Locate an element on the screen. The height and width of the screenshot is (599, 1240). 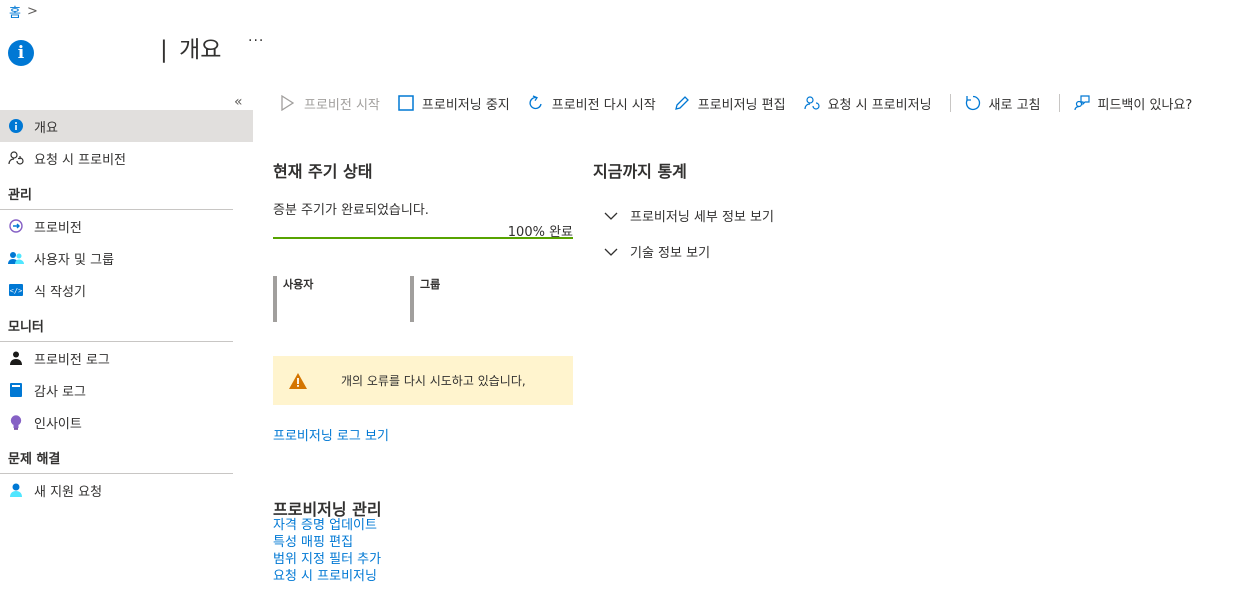
provisioning-details-label: 프로비저닝 세부 정보 보기 is located at coordinates (702, 217).